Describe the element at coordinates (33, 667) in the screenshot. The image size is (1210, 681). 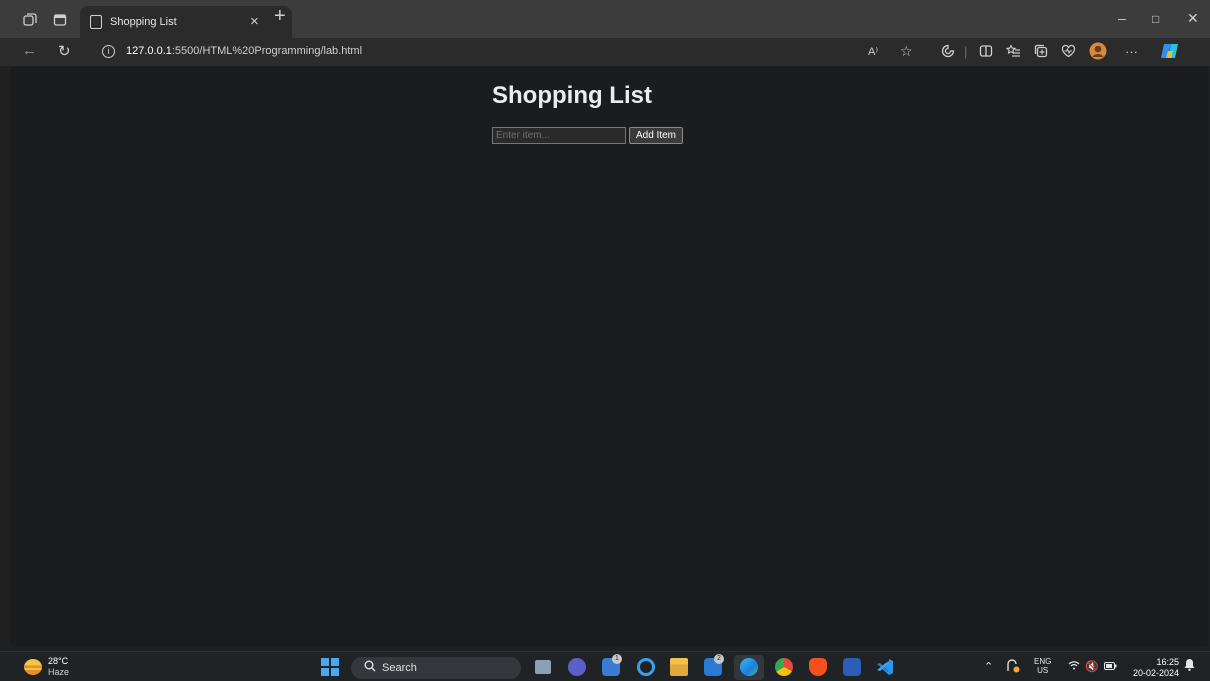
I see `weather-icon` at that location.